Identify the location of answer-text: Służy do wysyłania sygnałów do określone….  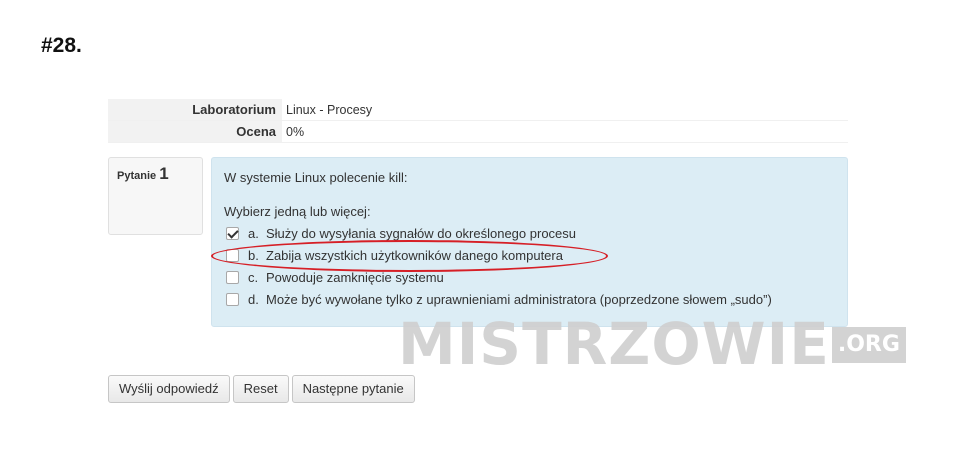
(421, 233).